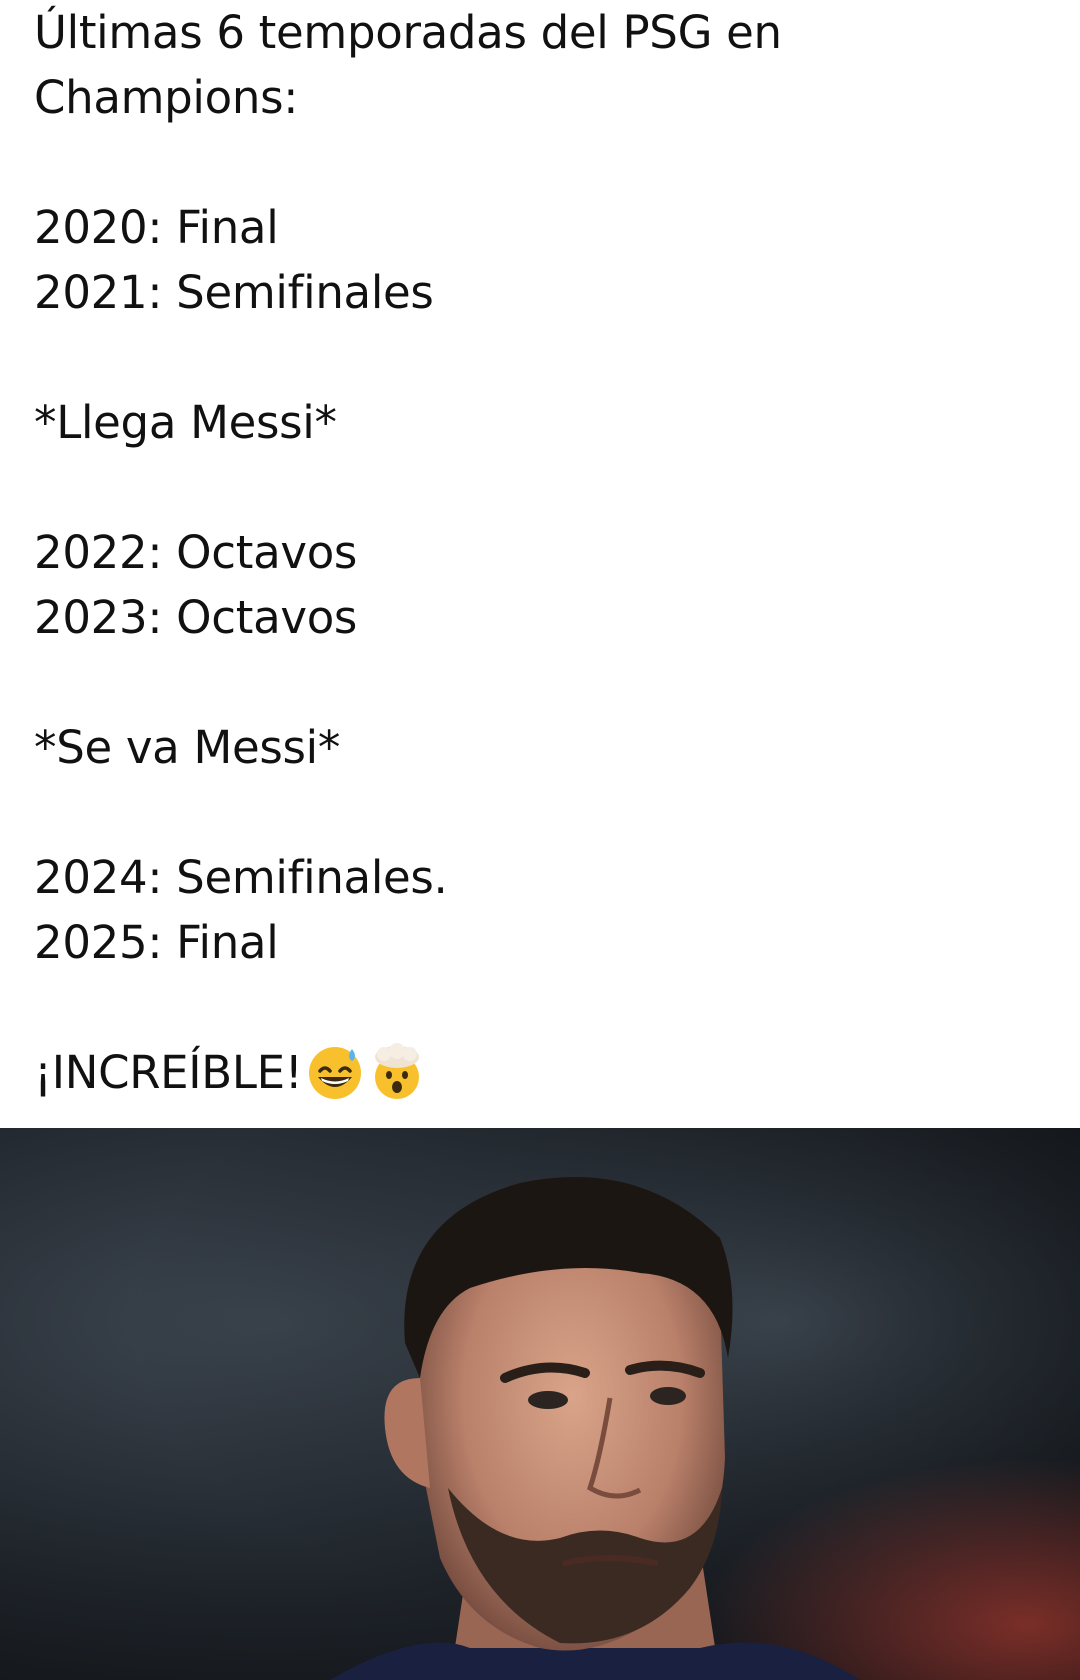 This screenshot has height=1680, width=1080. What do you see at coordinates (196, 617) in the screenshot?
I see `season-line: 2023: Octavos` at bounding box center [196, 617].